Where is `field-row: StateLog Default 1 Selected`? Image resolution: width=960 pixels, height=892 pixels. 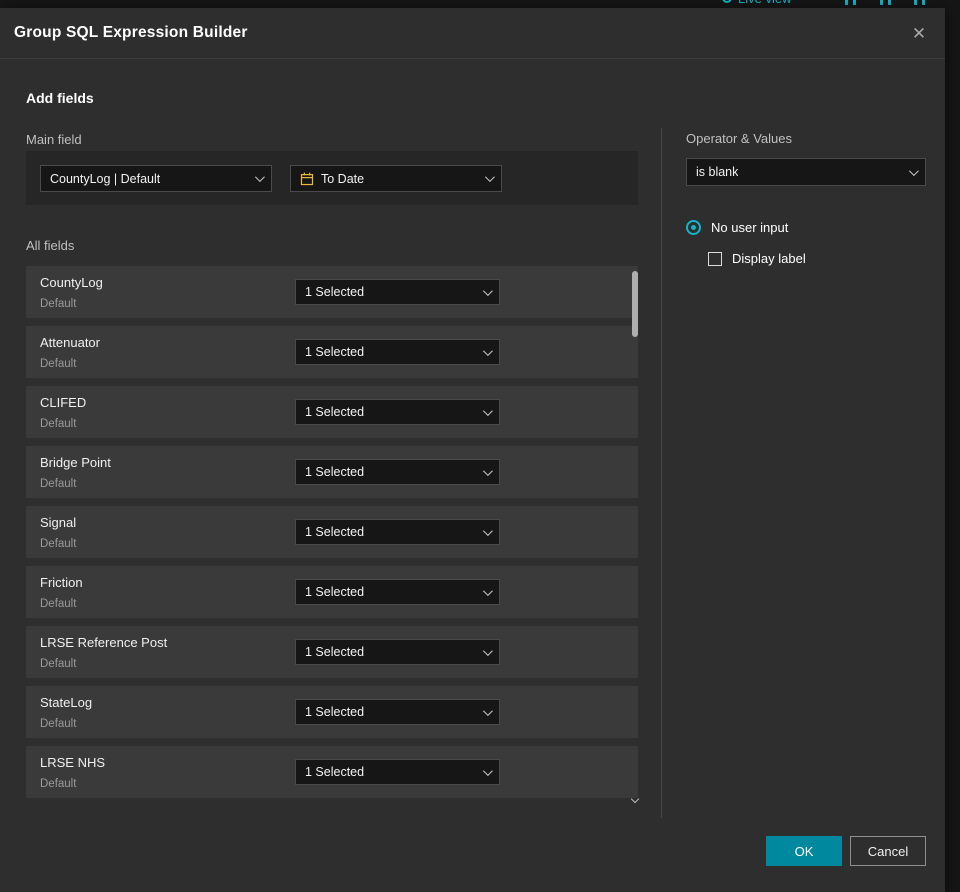
field-row: StateLog Default 1 Selected is located at coordinates (332, 712).